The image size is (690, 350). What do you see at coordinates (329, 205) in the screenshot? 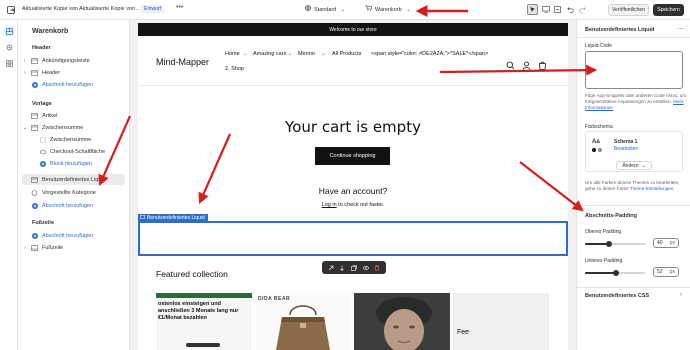
I see `login-link: Log in` at bounding box center [329, 205].